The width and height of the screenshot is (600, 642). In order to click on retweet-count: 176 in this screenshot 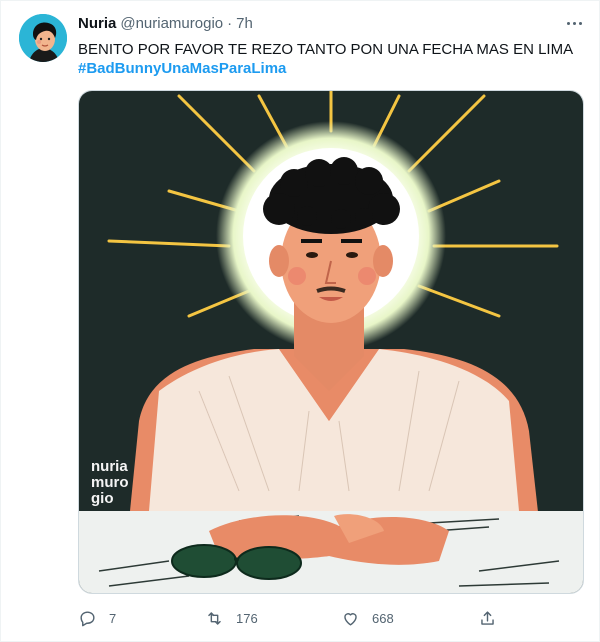, I will do `click(247, 618)`.